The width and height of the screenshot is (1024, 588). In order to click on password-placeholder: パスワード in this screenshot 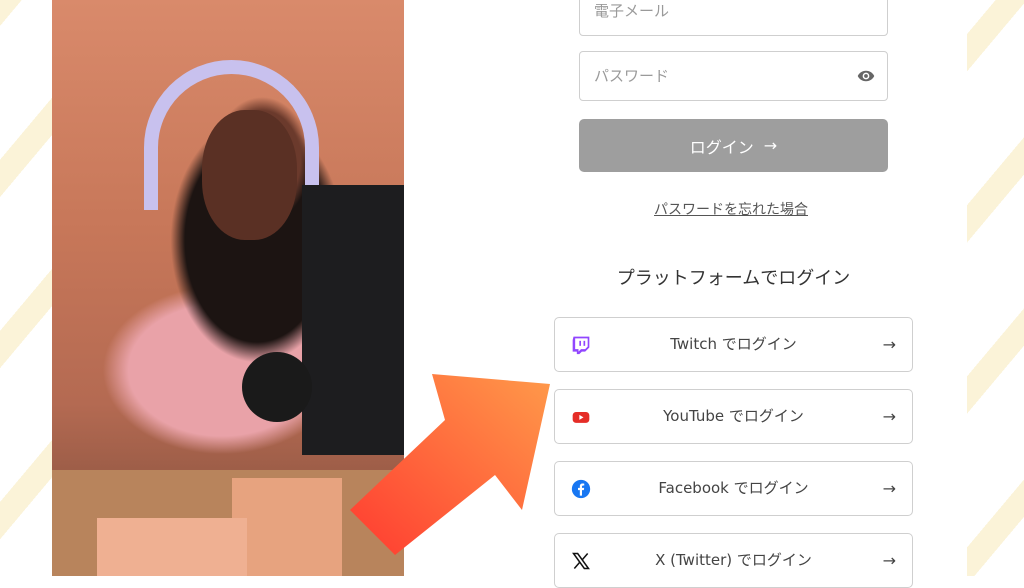, I will do `click(632, 76)`.